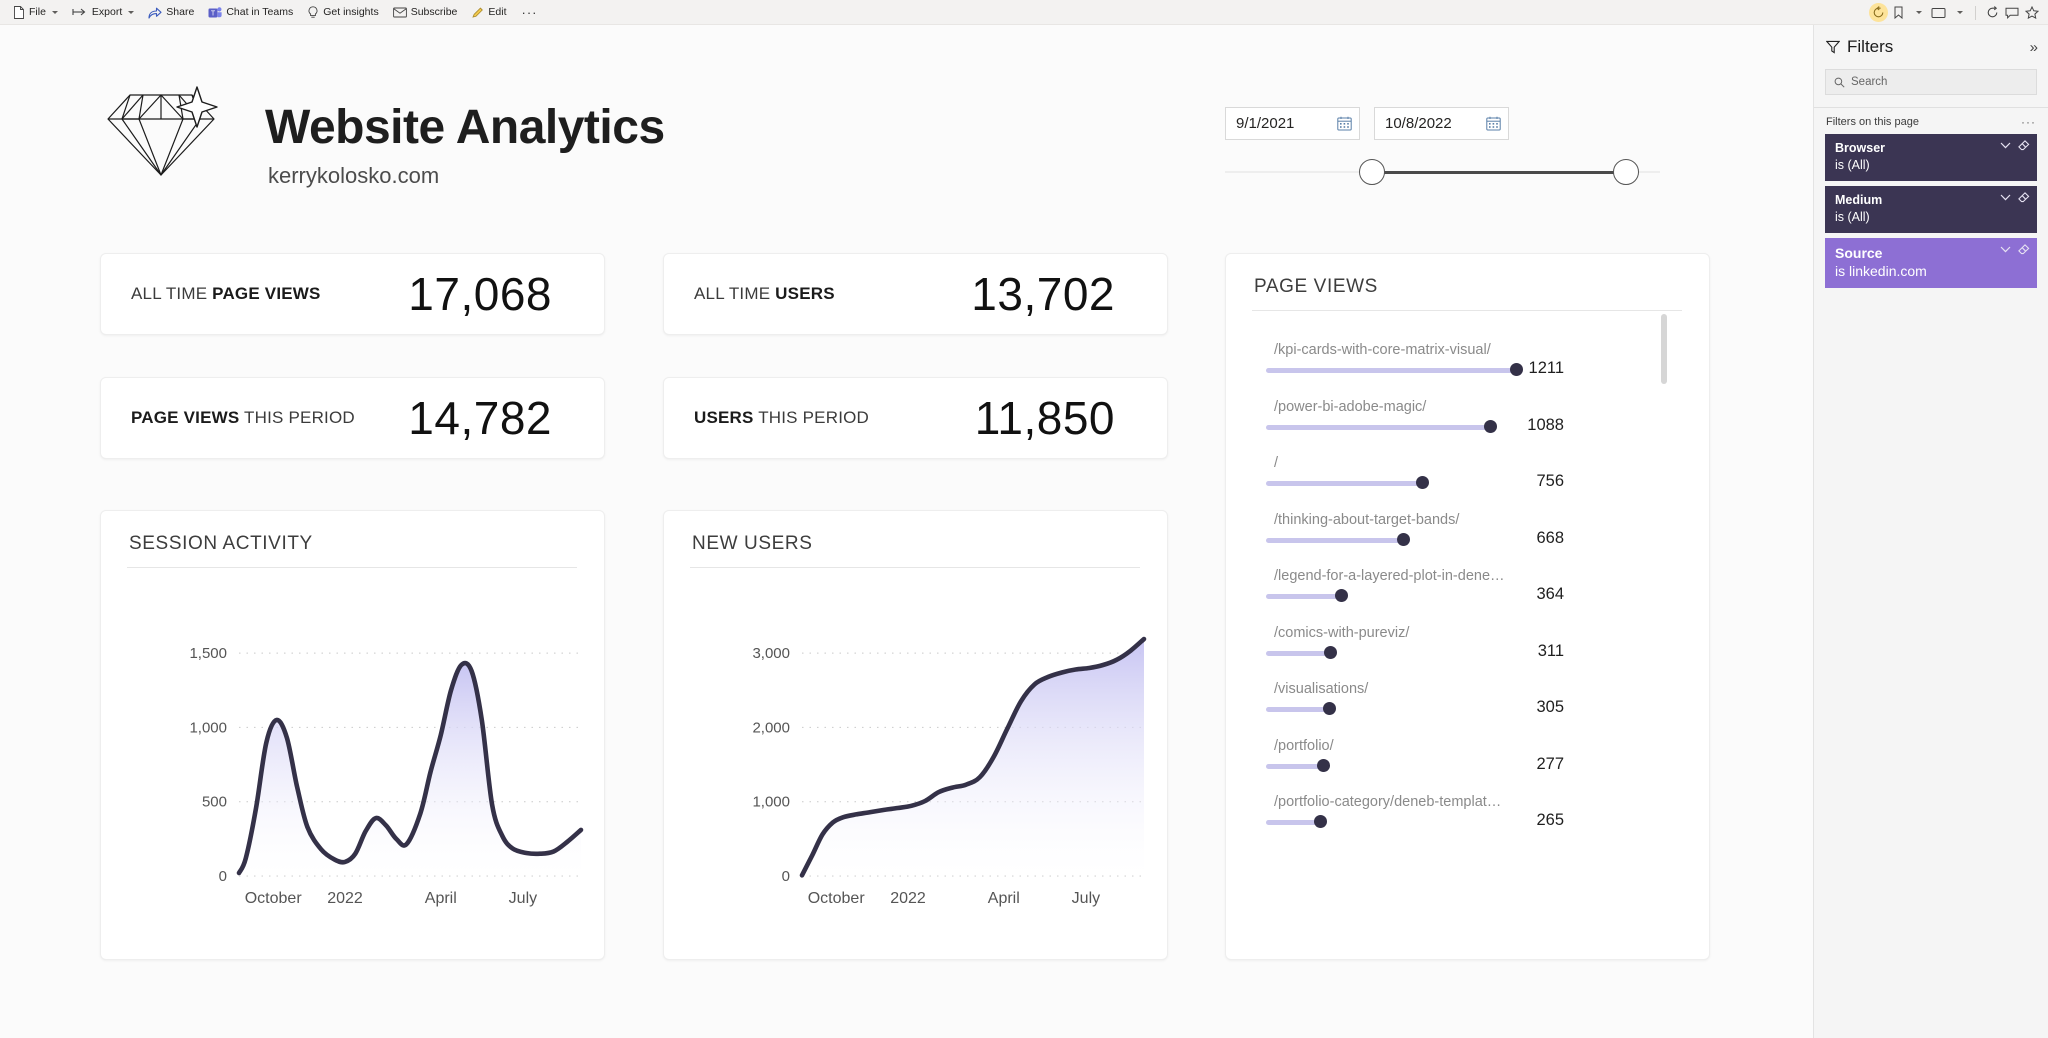 This screenshot has height=1038, width=2048. I want to click on kpi-label: USERS THIS PERIOD, so click(781, 418).